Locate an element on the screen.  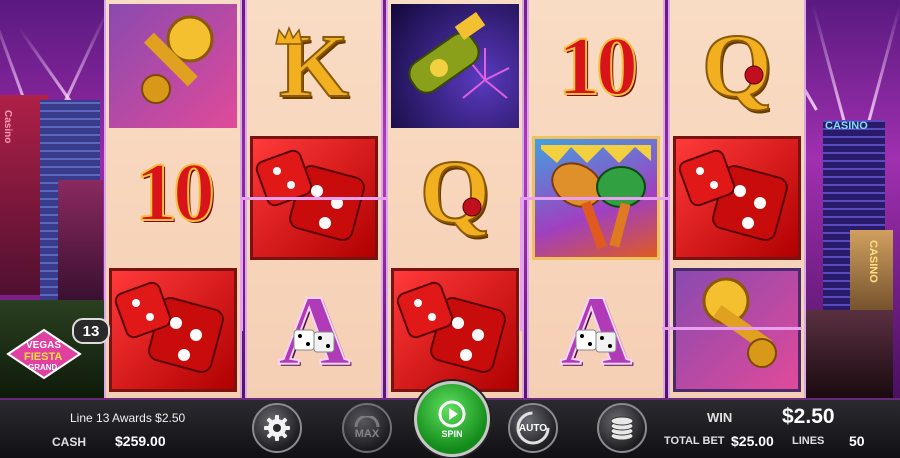
cash-label: CASH is located at coordinates (69, 442).